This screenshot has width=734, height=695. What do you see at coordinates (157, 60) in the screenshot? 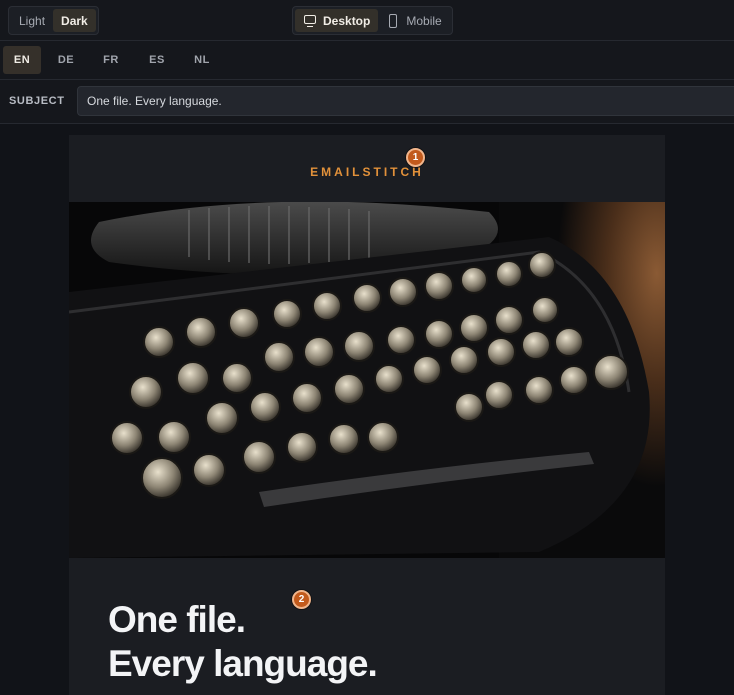
I see `lang-tab-es: ES` at bounding box center [157, 60].